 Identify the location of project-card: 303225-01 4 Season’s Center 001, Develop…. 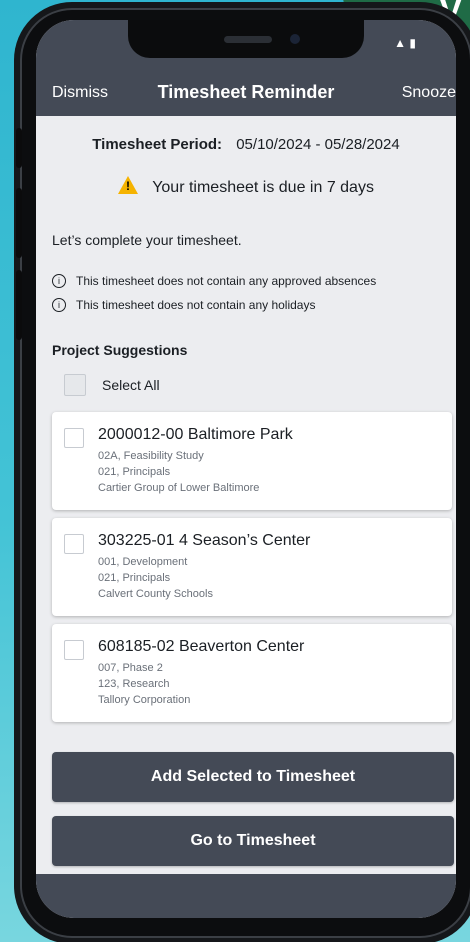
(252, 567).